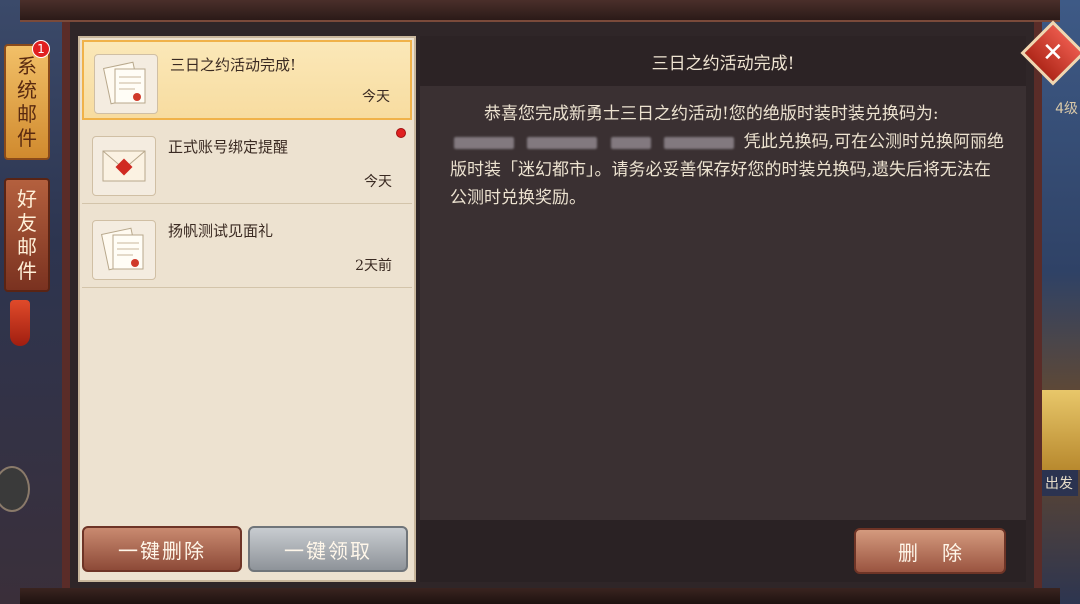 The height and width of the screenshot is (604, 1080). I want to click on top-wood-bar, so click(540, 11).